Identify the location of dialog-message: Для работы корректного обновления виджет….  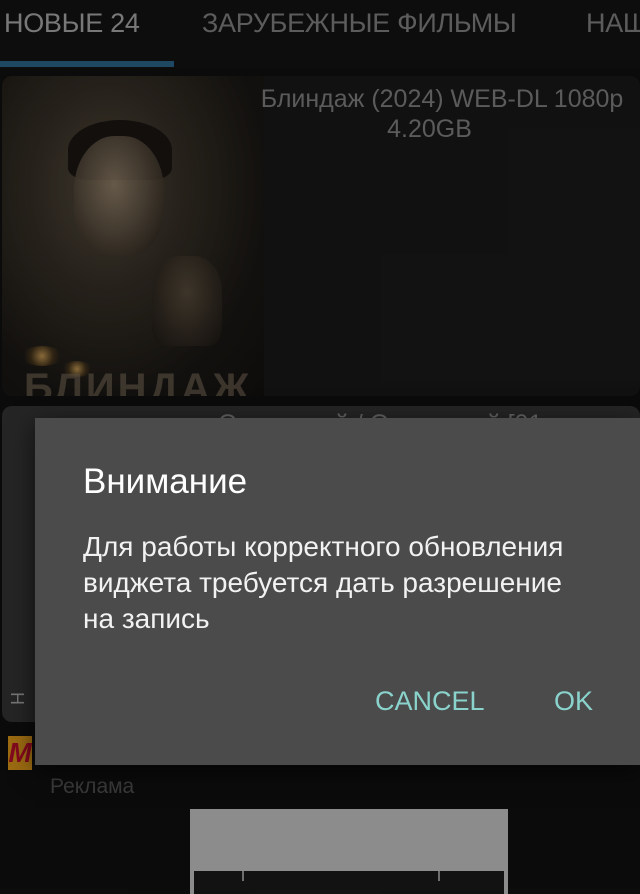
(323, 582).